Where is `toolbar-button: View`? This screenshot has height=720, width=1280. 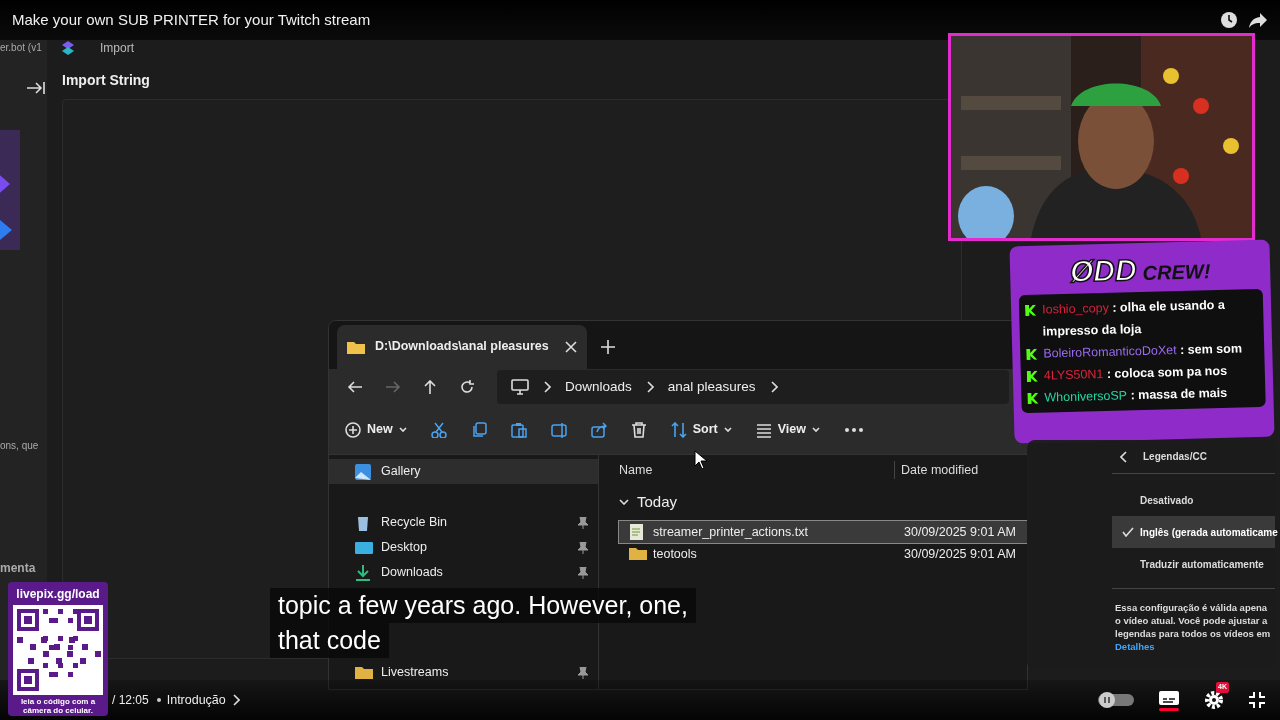
toolbar-button: View is located at coordinates (787, 429).